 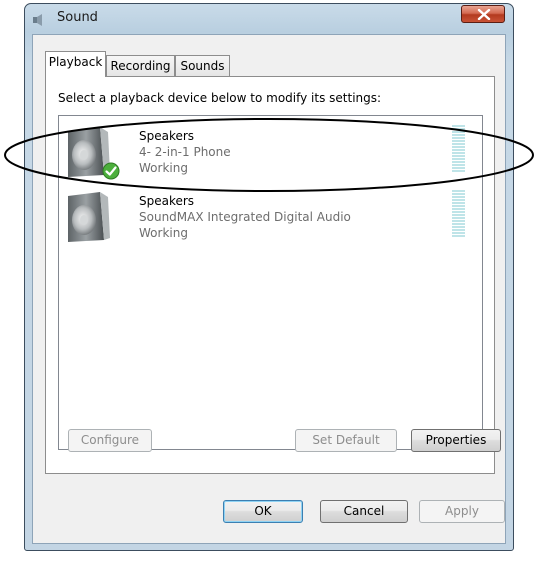 What do you see at coordinates (263, 511) in the screenshot?
I see `ok-button: OK` at bounding box center [263, 511].